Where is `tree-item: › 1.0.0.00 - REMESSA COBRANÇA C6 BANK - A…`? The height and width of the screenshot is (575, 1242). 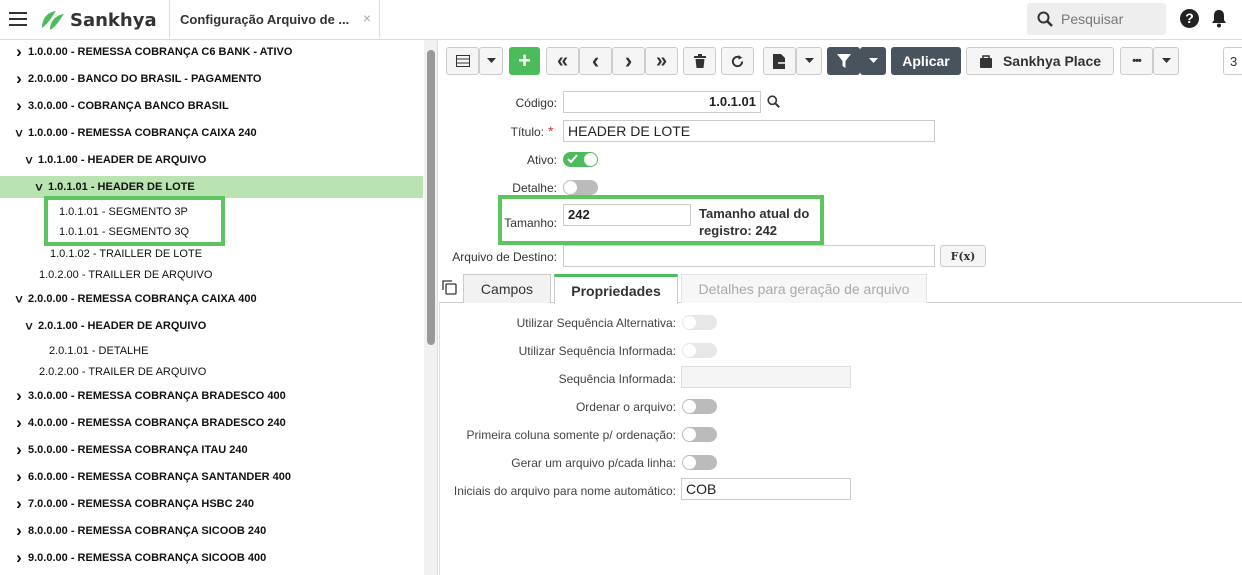 tree-item: › 1.0.0.00 - REMESSA COBRANÇA C6 BANK - A… is located at coordinates (146, 52).